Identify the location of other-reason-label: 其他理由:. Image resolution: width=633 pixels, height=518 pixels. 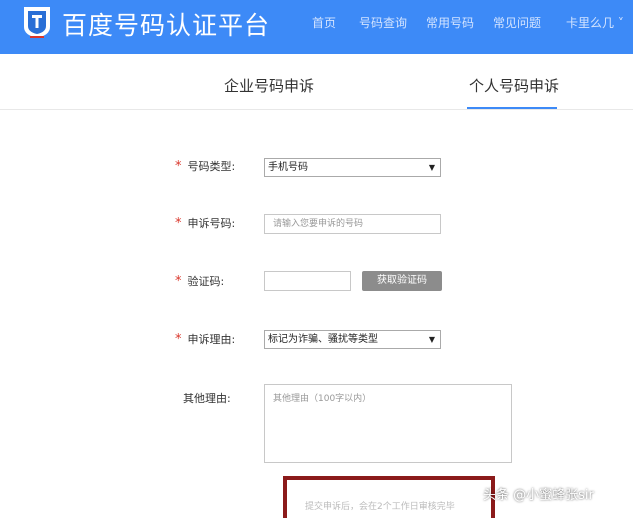
(207, 398).